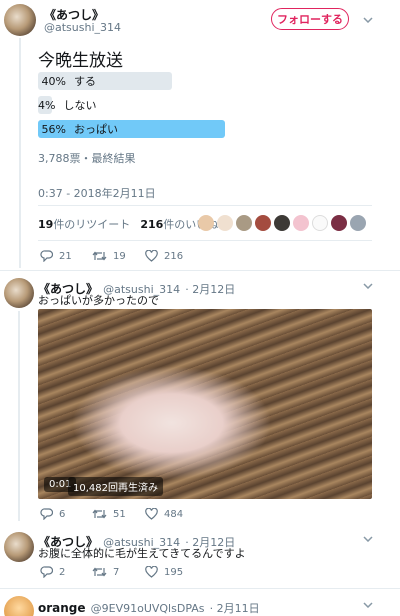  I want to click on reply-count: 21, so click(65, 256).